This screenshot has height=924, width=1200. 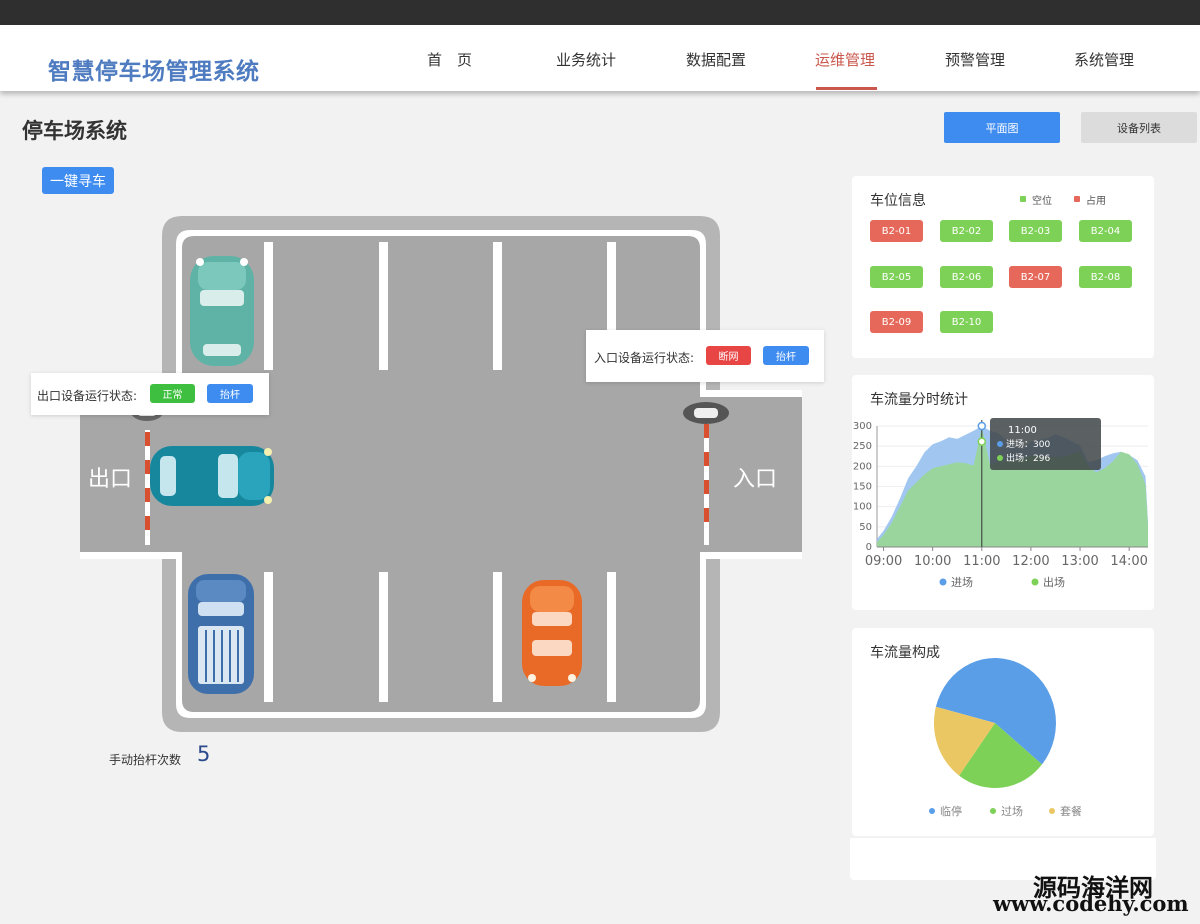 What do you see at coordinates (846, 88) in the screenshot?
I see `nav-active-underline` at bounding box center [846, 88].